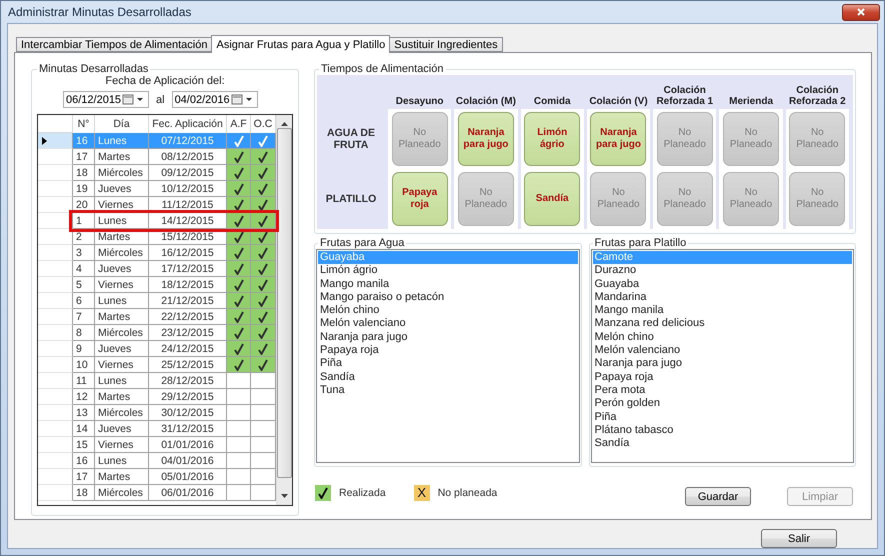 This screenshot has width=885, height=556. I want to click on range-separator: al, so click(160, 100).